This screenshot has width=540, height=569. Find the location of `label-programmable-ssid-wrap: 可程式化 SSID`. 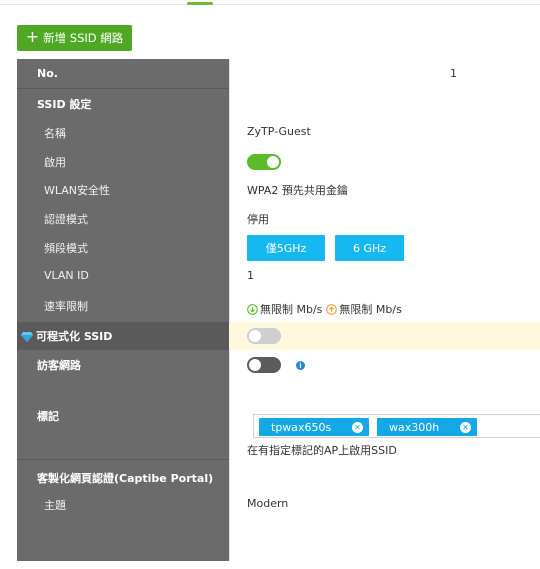

label-programmable-ssid-wrap: 可程式化 SSID is located at coordinates (66, 336).